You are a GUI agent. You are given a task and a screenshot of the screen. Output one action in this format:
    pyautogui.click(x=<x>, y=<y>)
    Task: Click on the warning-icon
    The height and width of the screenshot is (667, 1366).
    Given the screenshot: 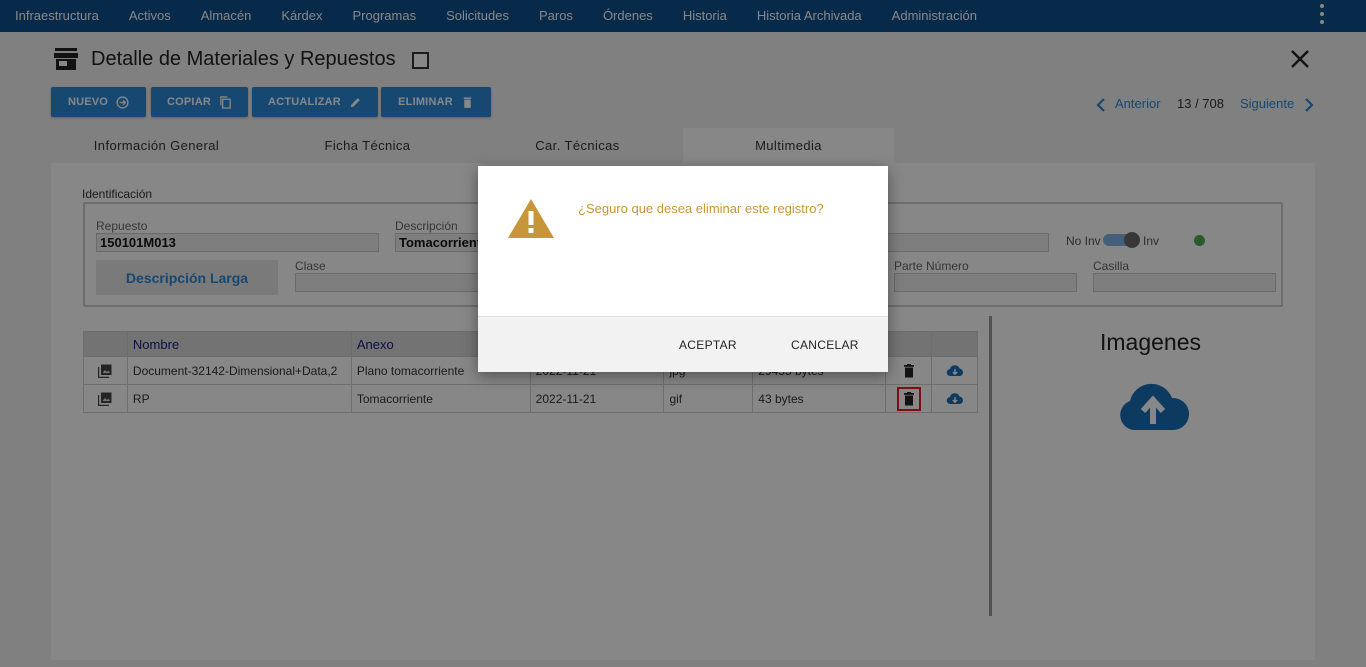 What is the action you would take?
    pyautogui.click(x=531, y=218)
    